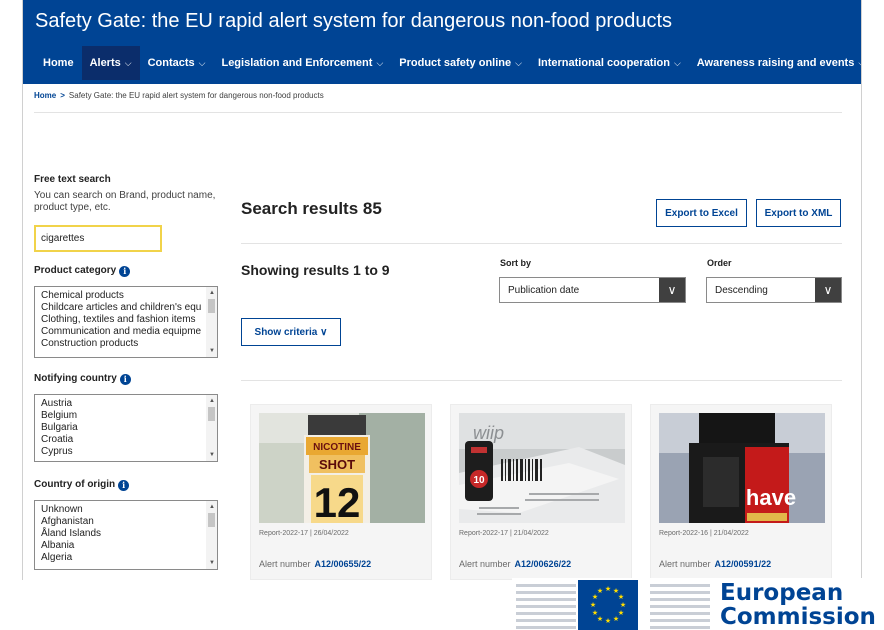  I want to click on list-item: Albania, so click(129, 546).